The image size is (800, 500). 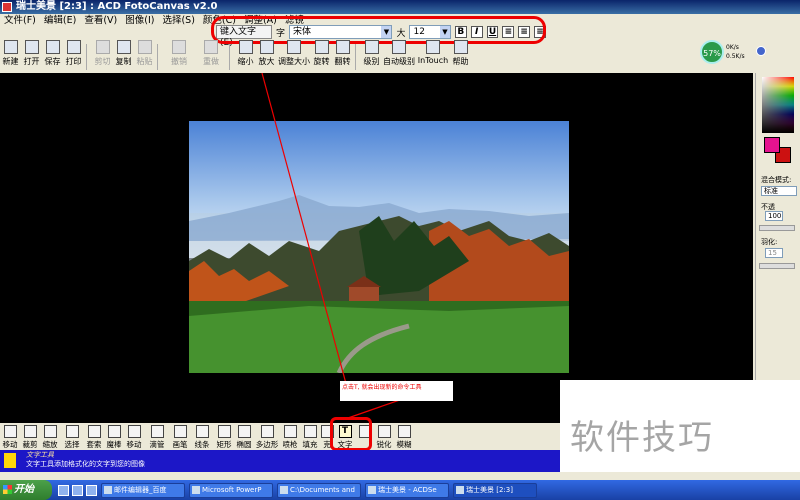 I want to click on color-panel: 混合模式: 标准 不透 100 羽化: 15, so click(x=777, y=248).